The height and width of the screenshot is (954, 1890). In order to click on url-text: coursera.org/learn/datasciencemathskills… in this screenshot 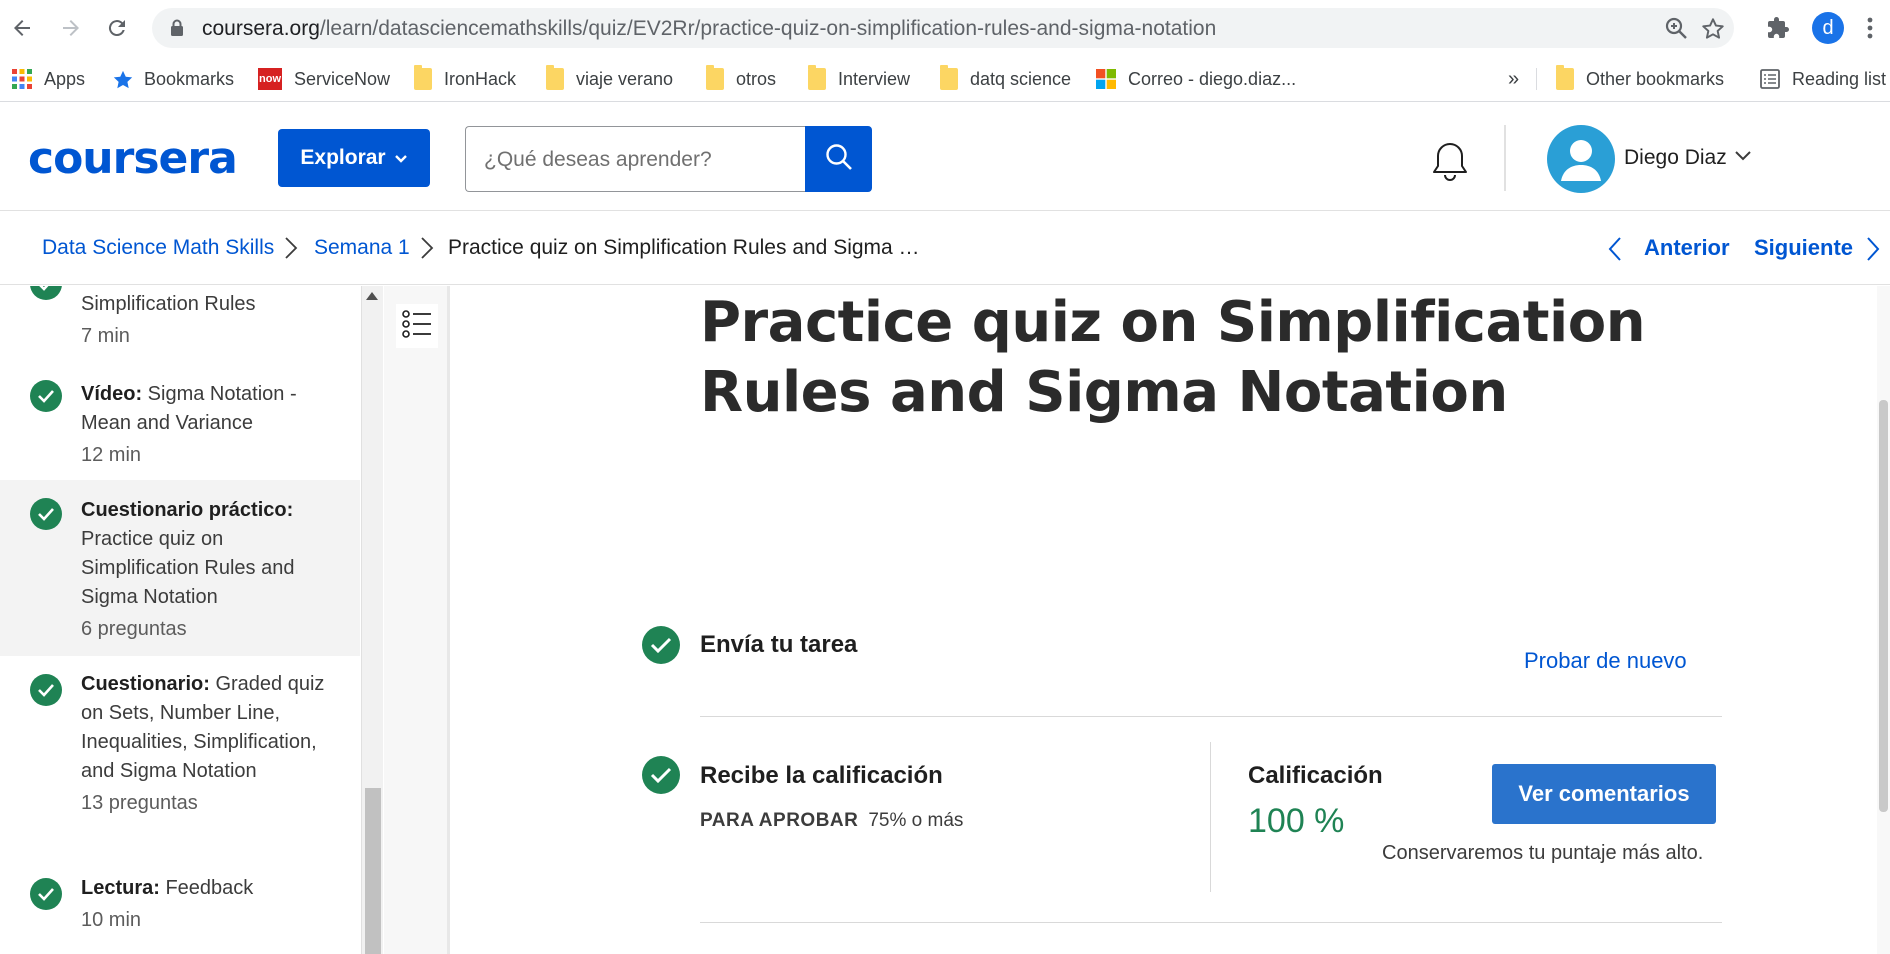, I will do `click(709, 29)`.